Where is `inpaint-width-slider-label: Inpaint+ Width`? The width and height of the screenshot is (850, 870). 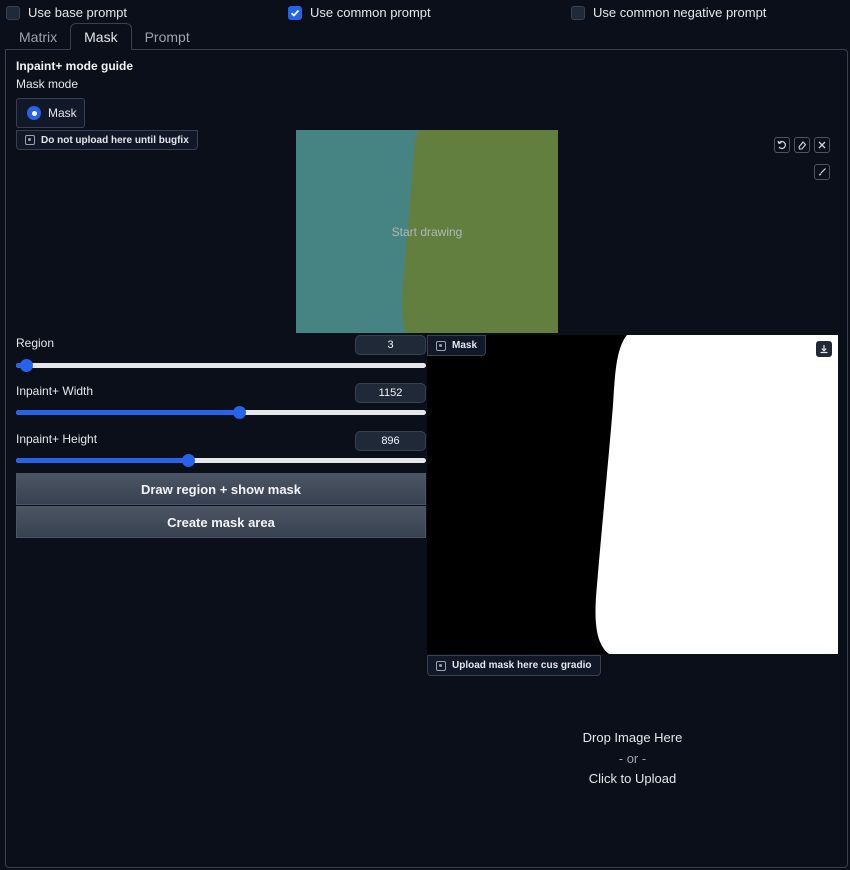
inpaint-width-slider-label: Inpaint+ Width is located at coordinates (55, 391).